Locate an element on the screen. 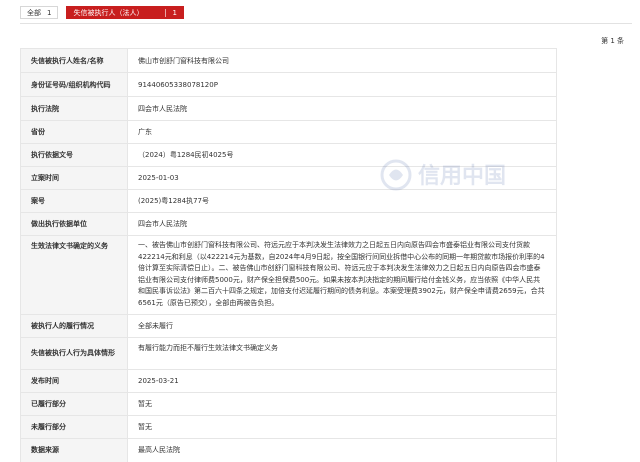 This screenshot has width=640, height=462. row-key: 生效法律文书确定的义务 is located at coordinates (74, 275).